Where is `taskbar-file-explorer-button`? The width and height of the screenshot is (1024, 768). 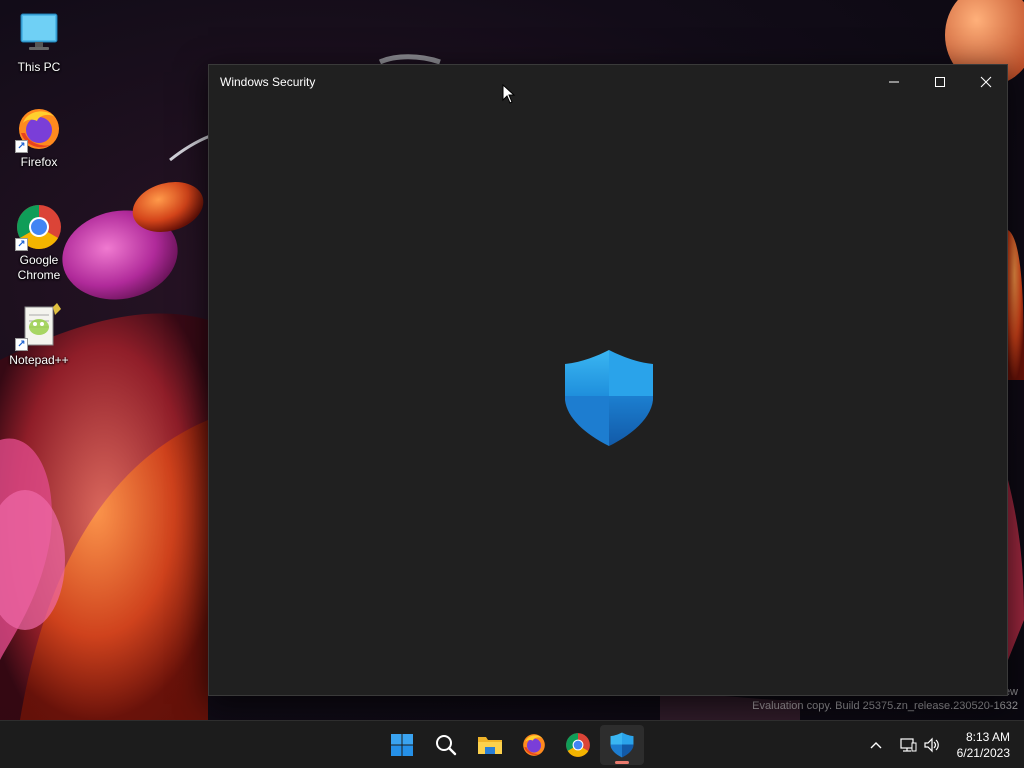
taskbar-file-explorer-button is located at coordinates (490, 744).